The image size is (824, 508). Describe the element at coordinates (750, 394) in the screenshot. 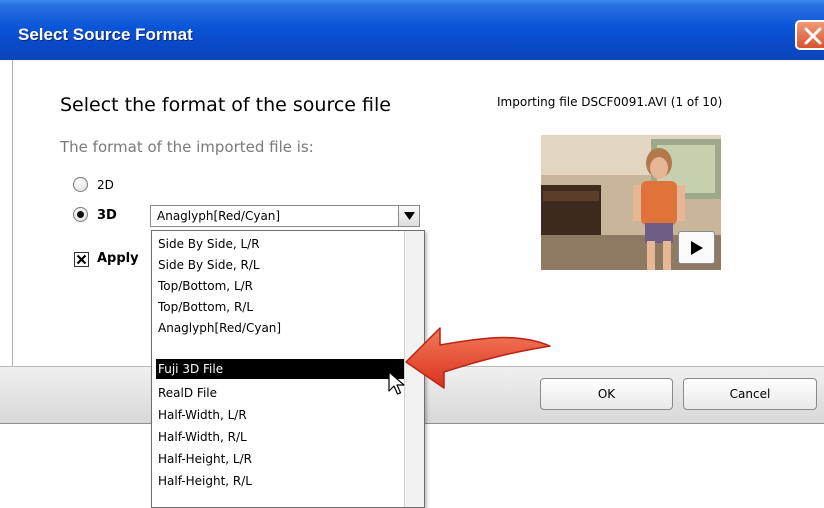

I see `cancel-button: Cancel` at that location.